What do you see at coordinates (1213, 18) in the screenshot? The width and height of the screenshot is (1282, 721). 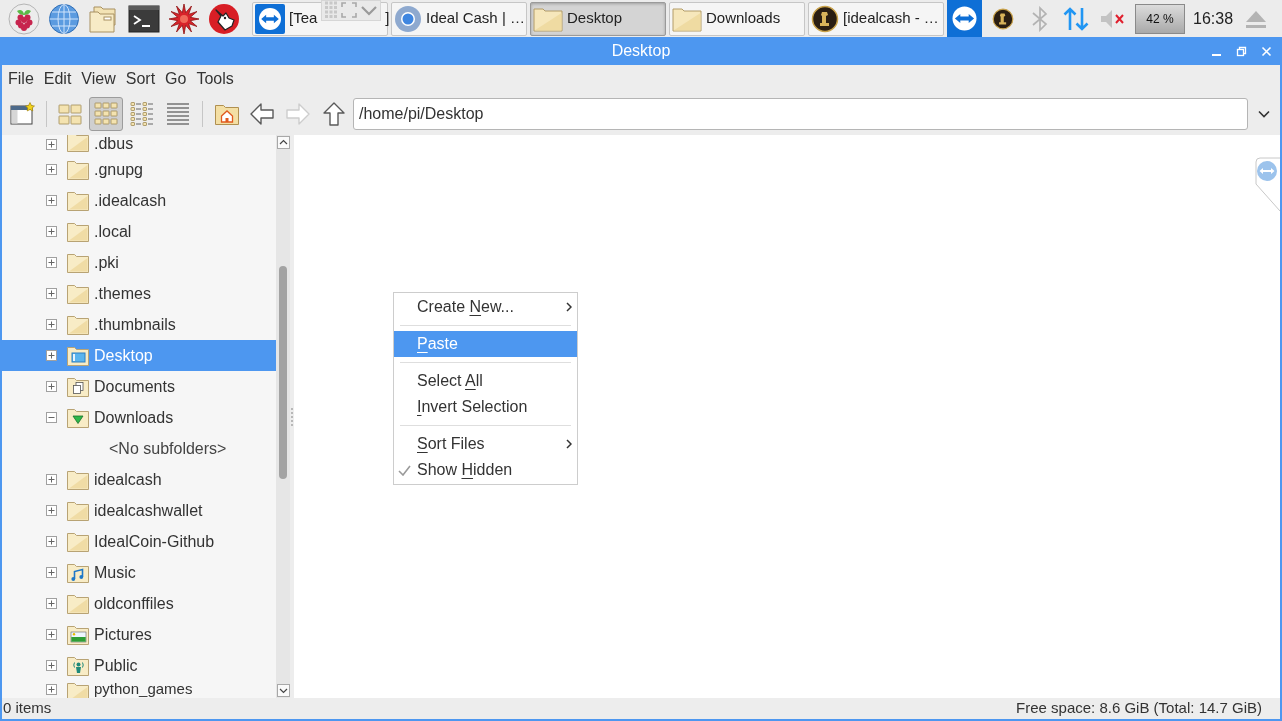 I see `clock-text: 16:38` at bounding box center [1213, 18].